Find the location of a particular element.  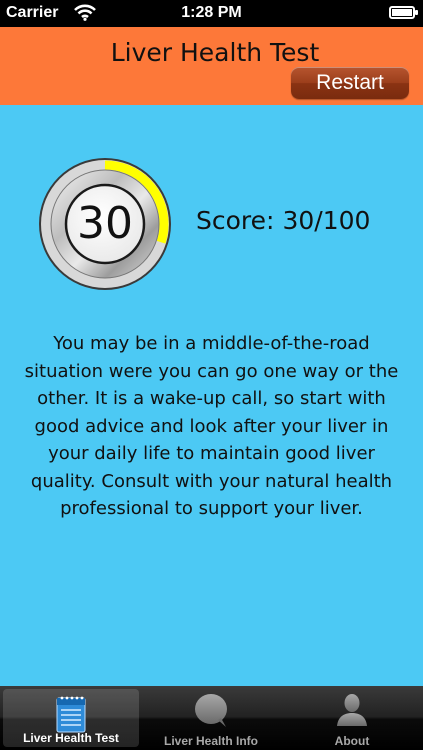

tab-label: Liver Health Test is located at coordinates (71, 738).